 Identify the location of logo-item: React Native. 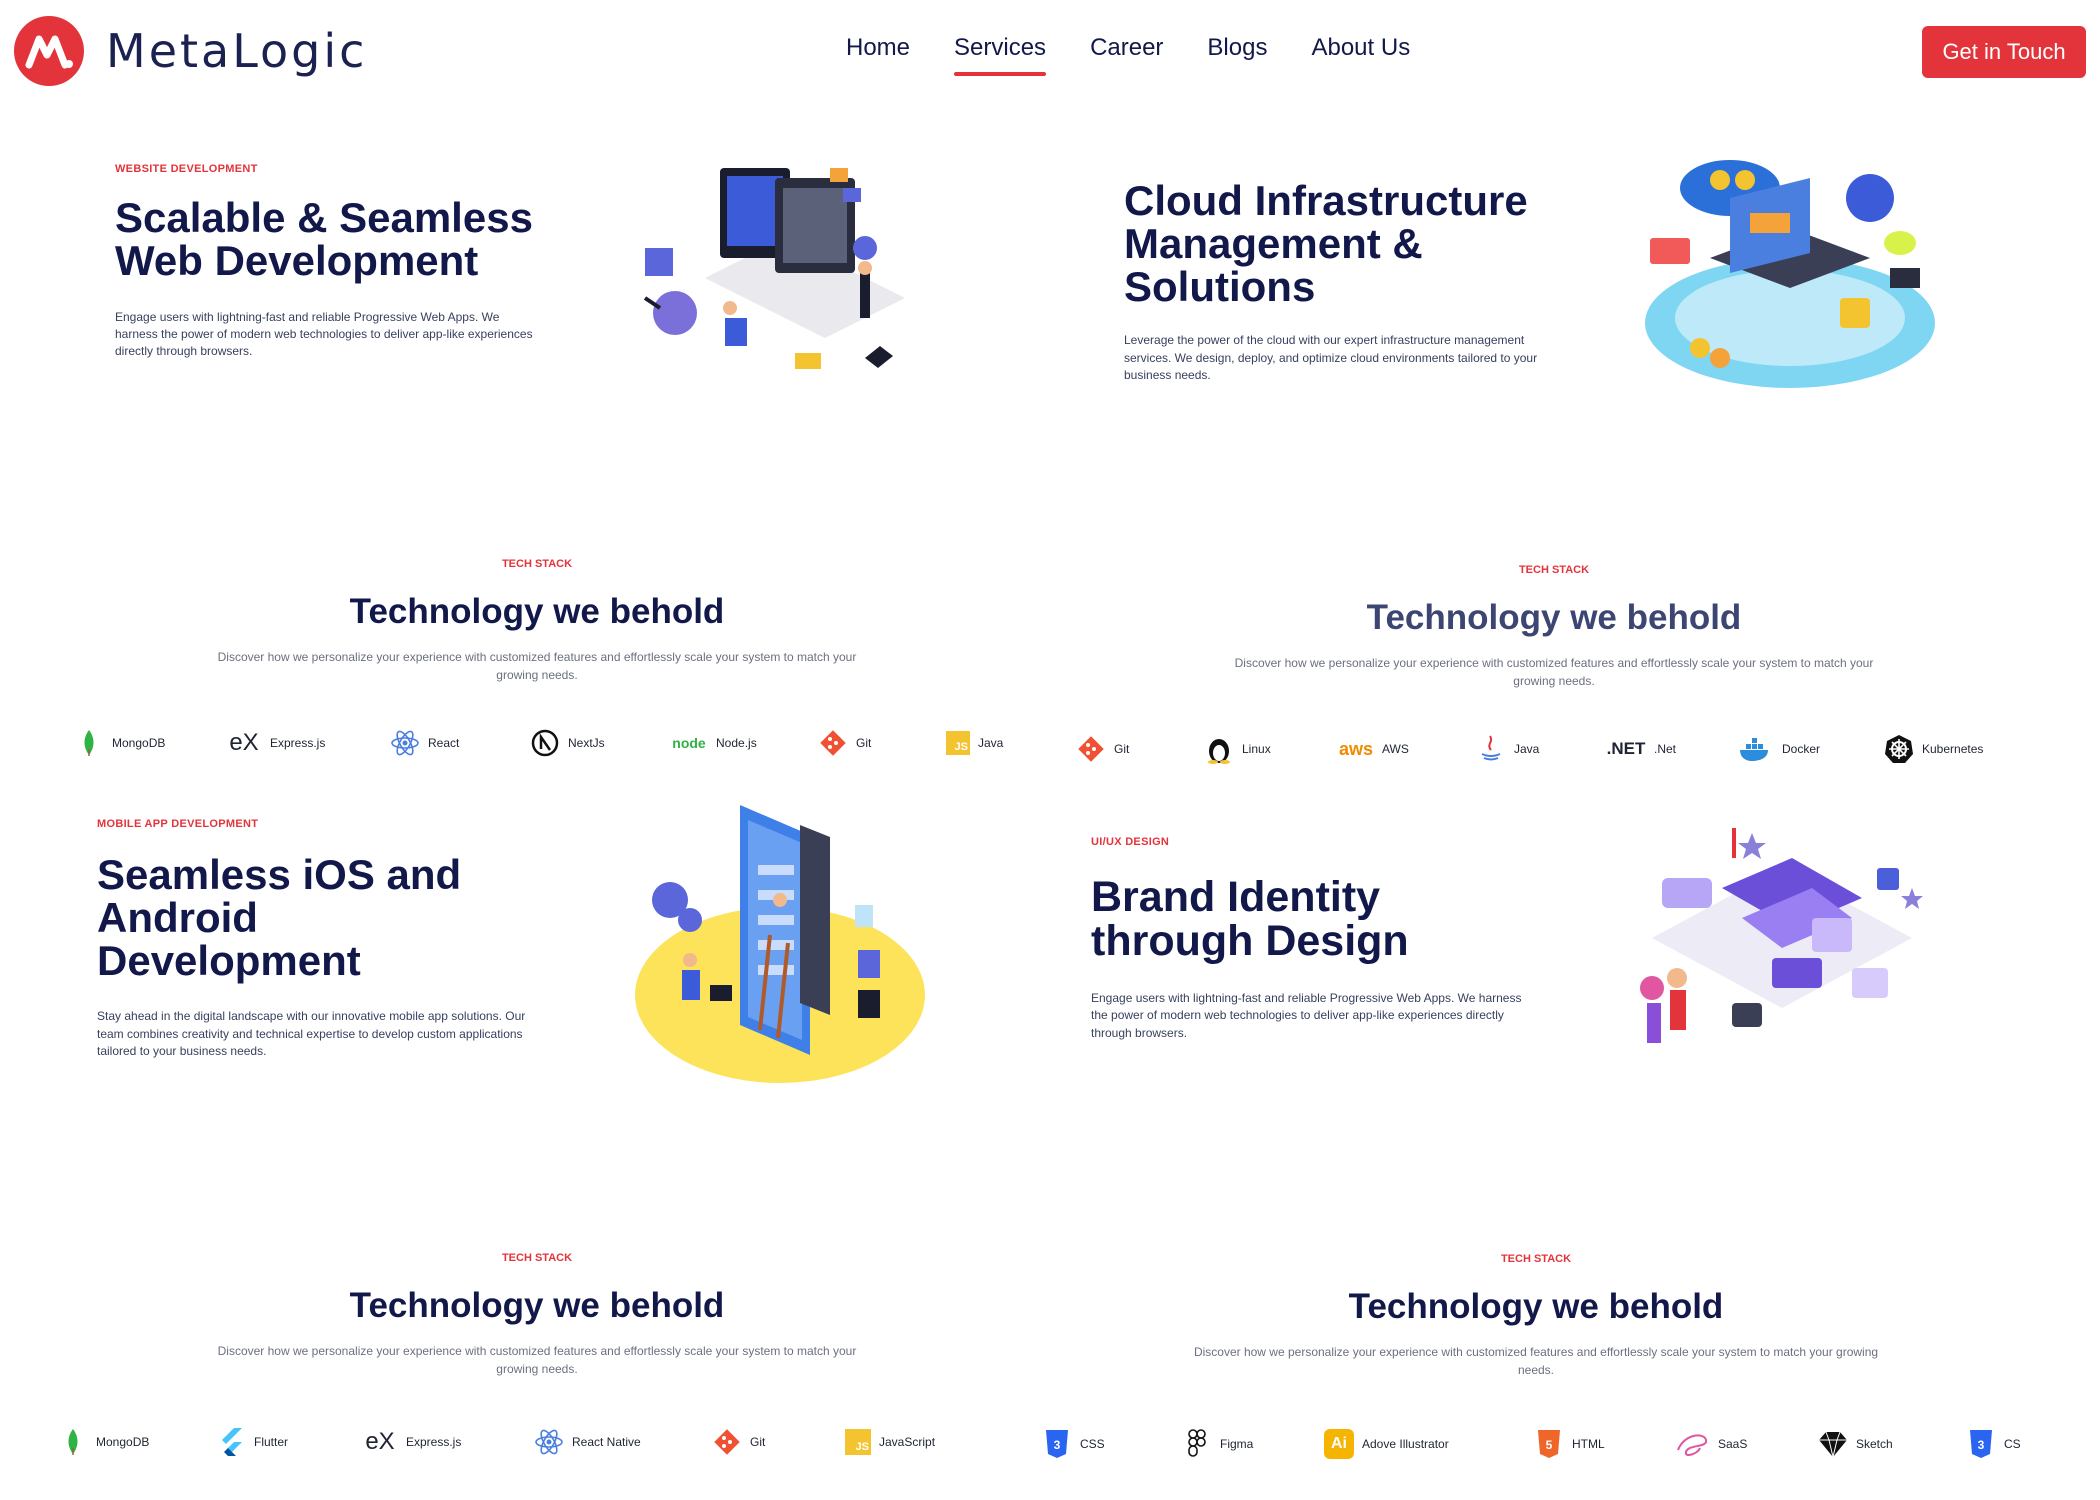
(587, 1442).